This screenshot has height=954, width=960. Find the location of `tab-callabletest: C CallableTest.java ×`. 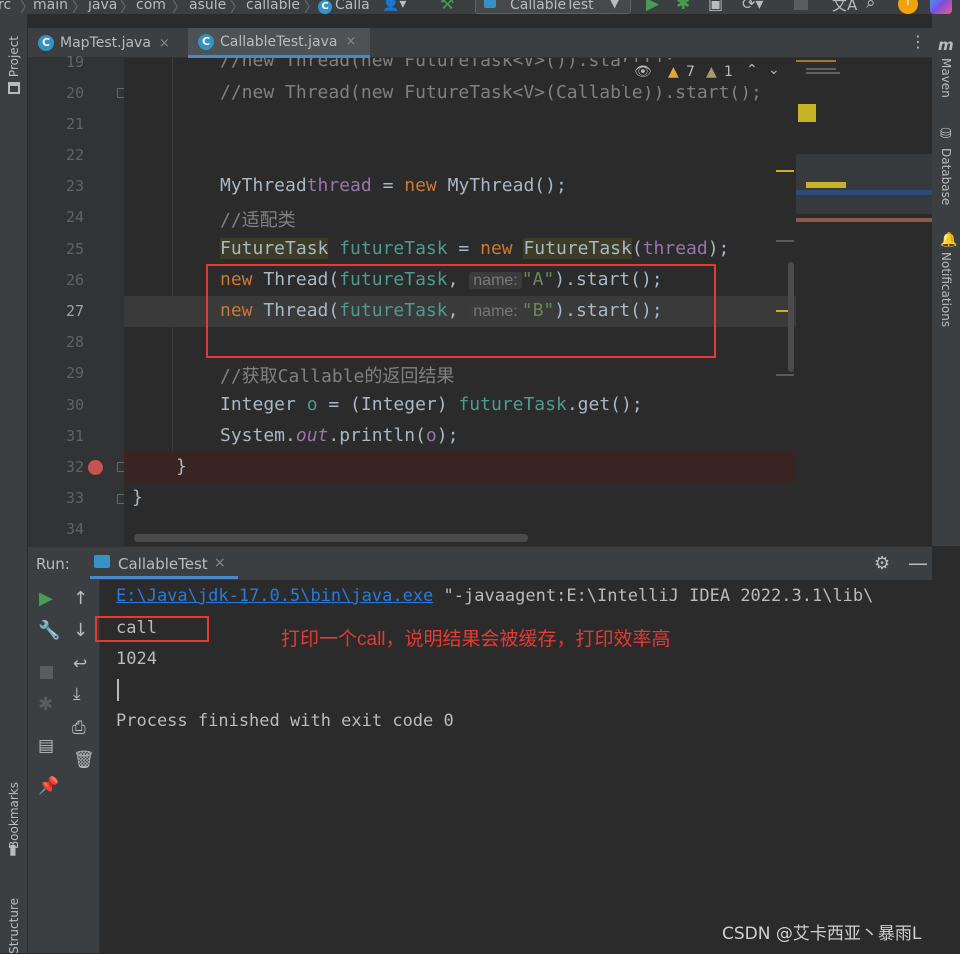

tab-callabletest: C CallableTest.java × is located at coordinates (279, 43).